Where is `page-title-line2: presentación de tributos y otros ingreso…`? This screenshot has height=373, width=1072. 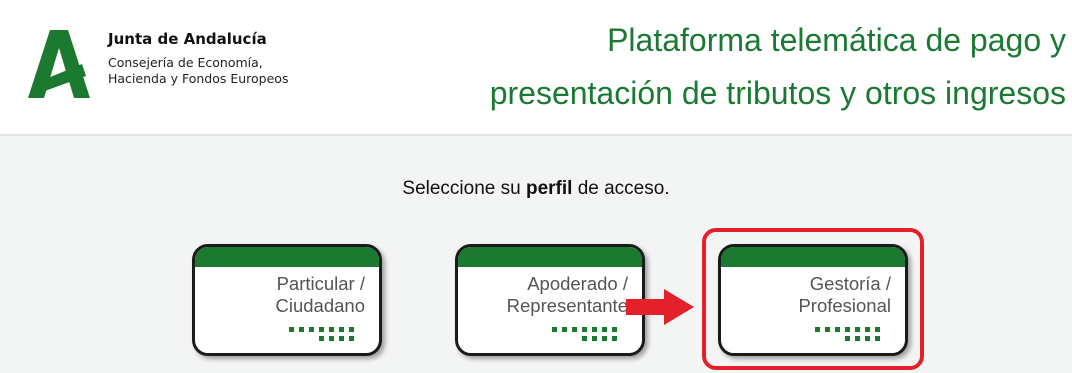 page-title-line2: presentación de tributos y otros ingreso… is located at coordinates (777, 93).